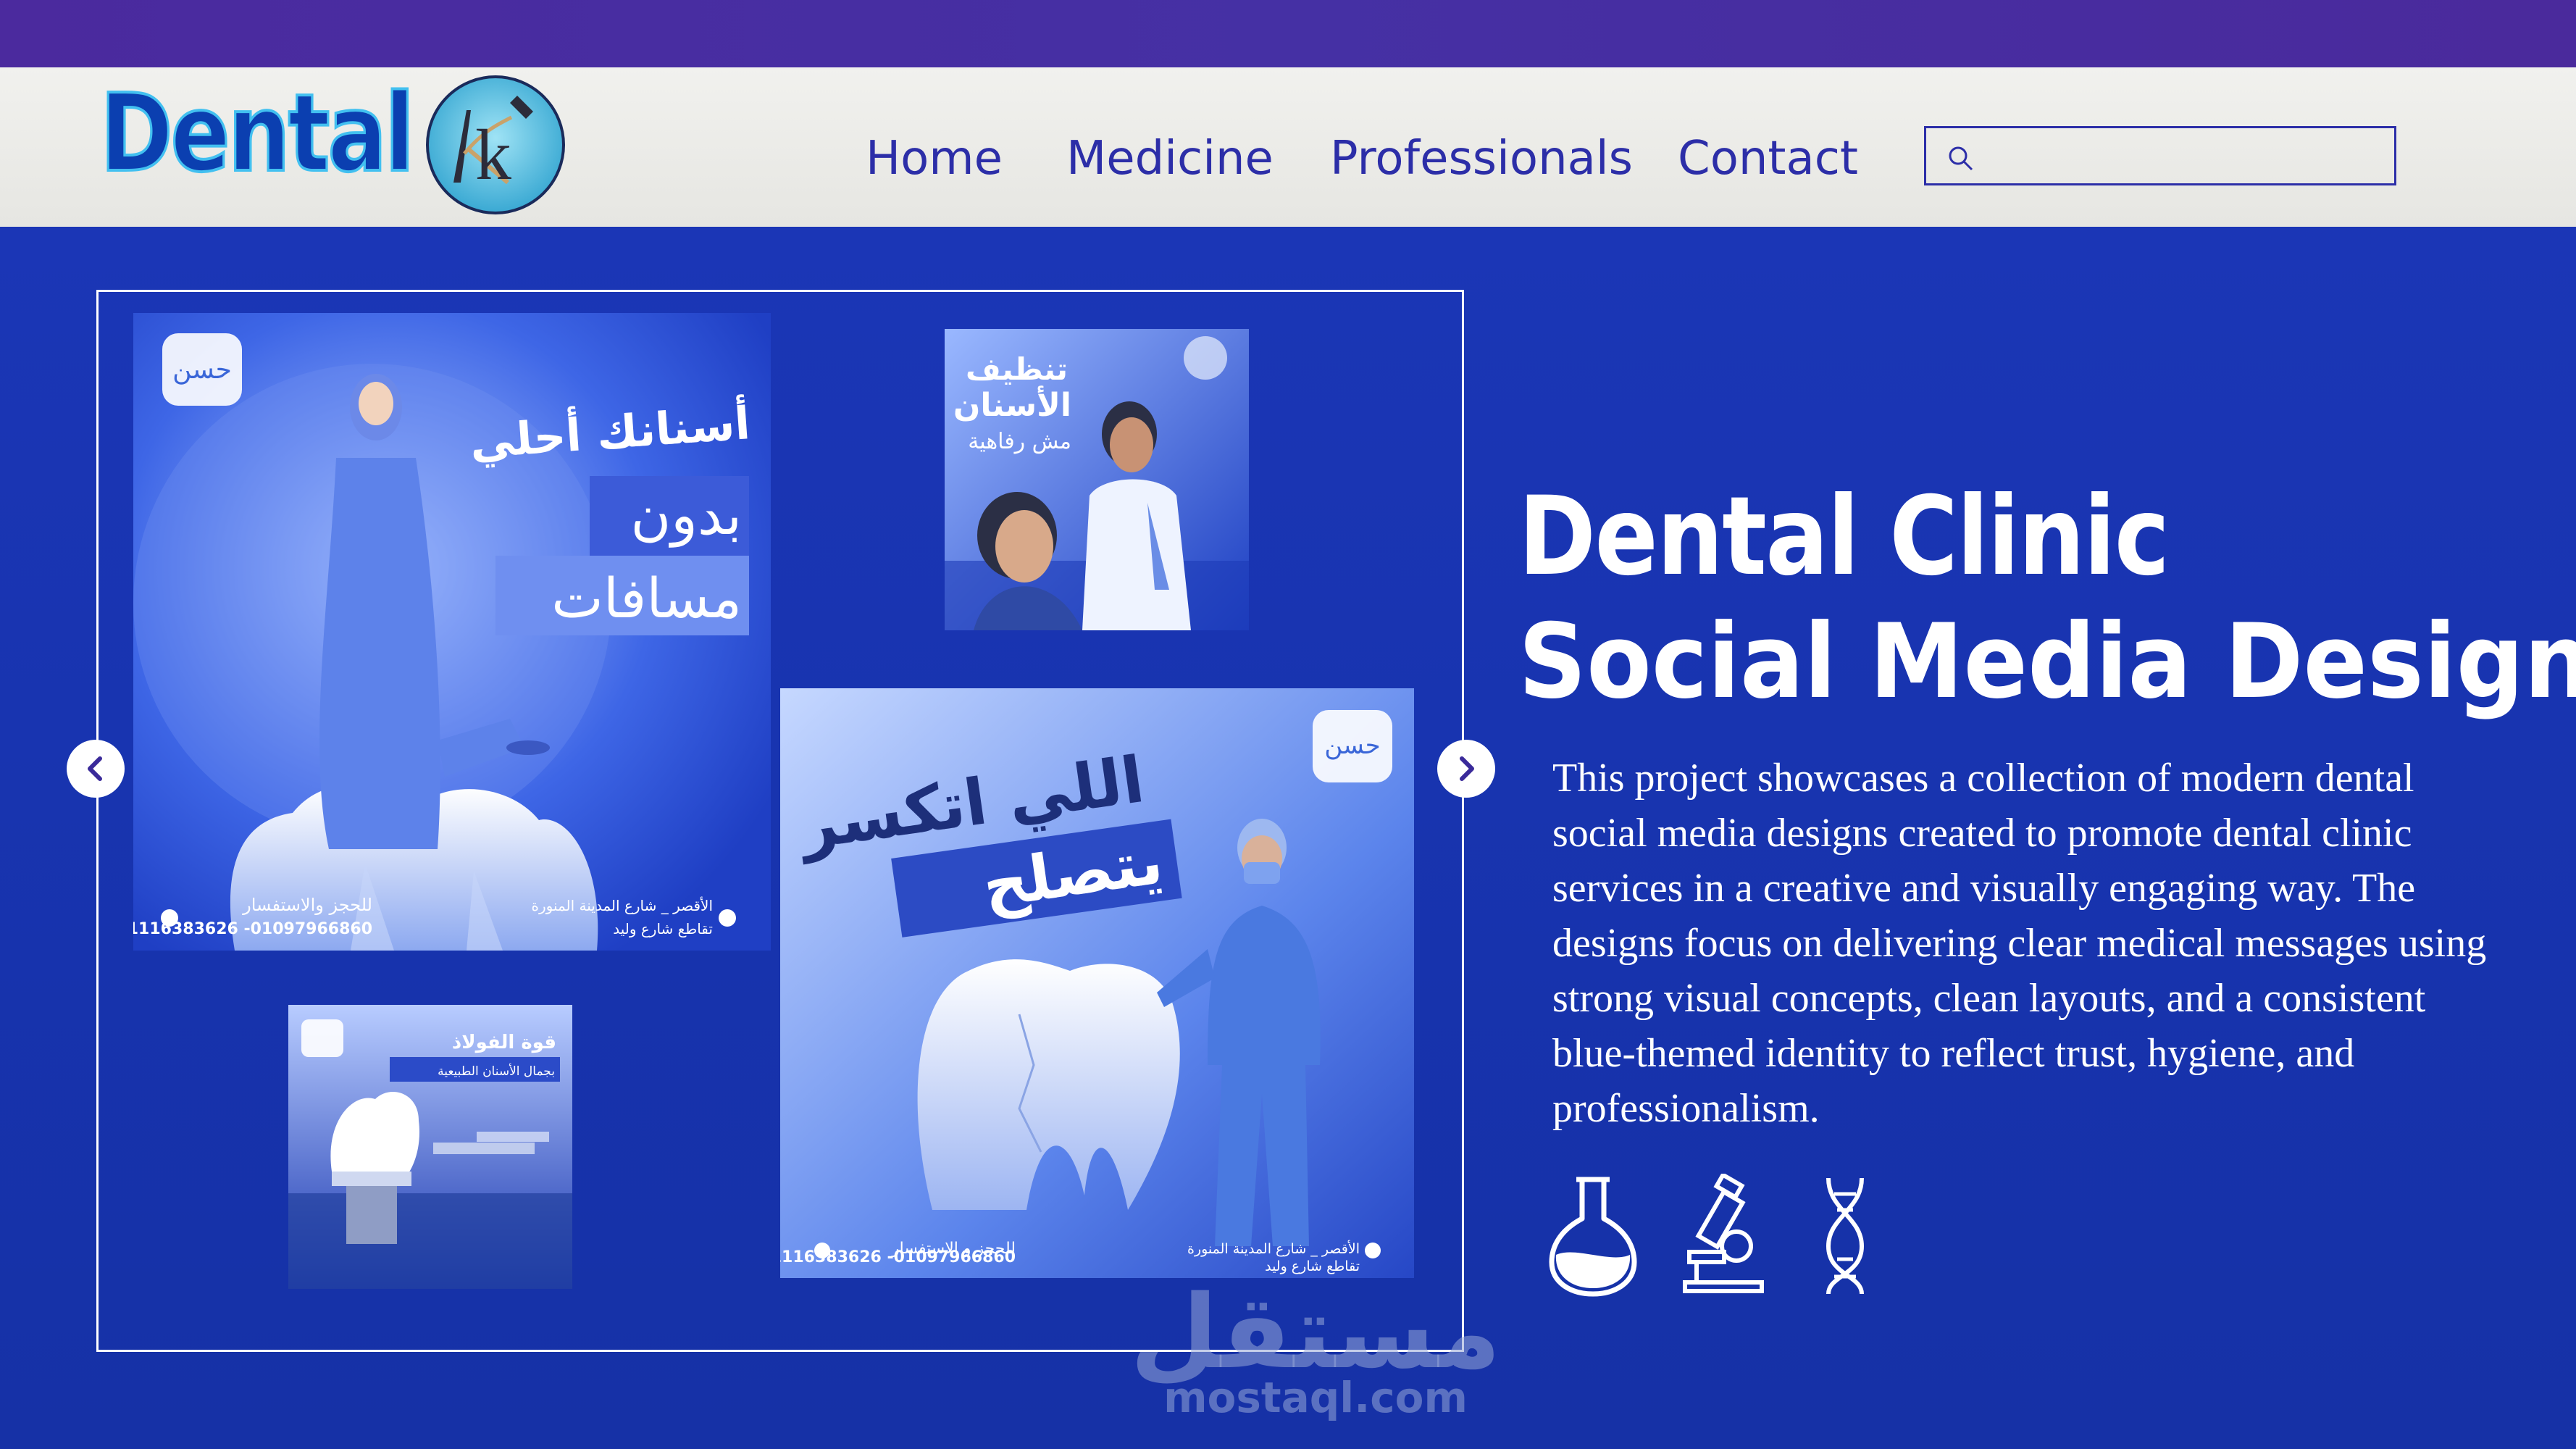 The width and height of the screenshot is (2576, 1449). I want to click on search-input, so click(2181, 156).